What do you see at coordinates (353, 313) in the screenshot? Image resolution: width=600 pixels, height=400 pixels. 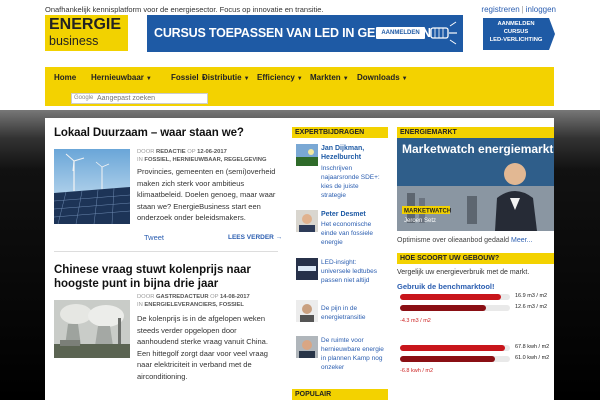 I see `expert-desc: De pijn in de energietransitie` at bounding box center [353, 313].